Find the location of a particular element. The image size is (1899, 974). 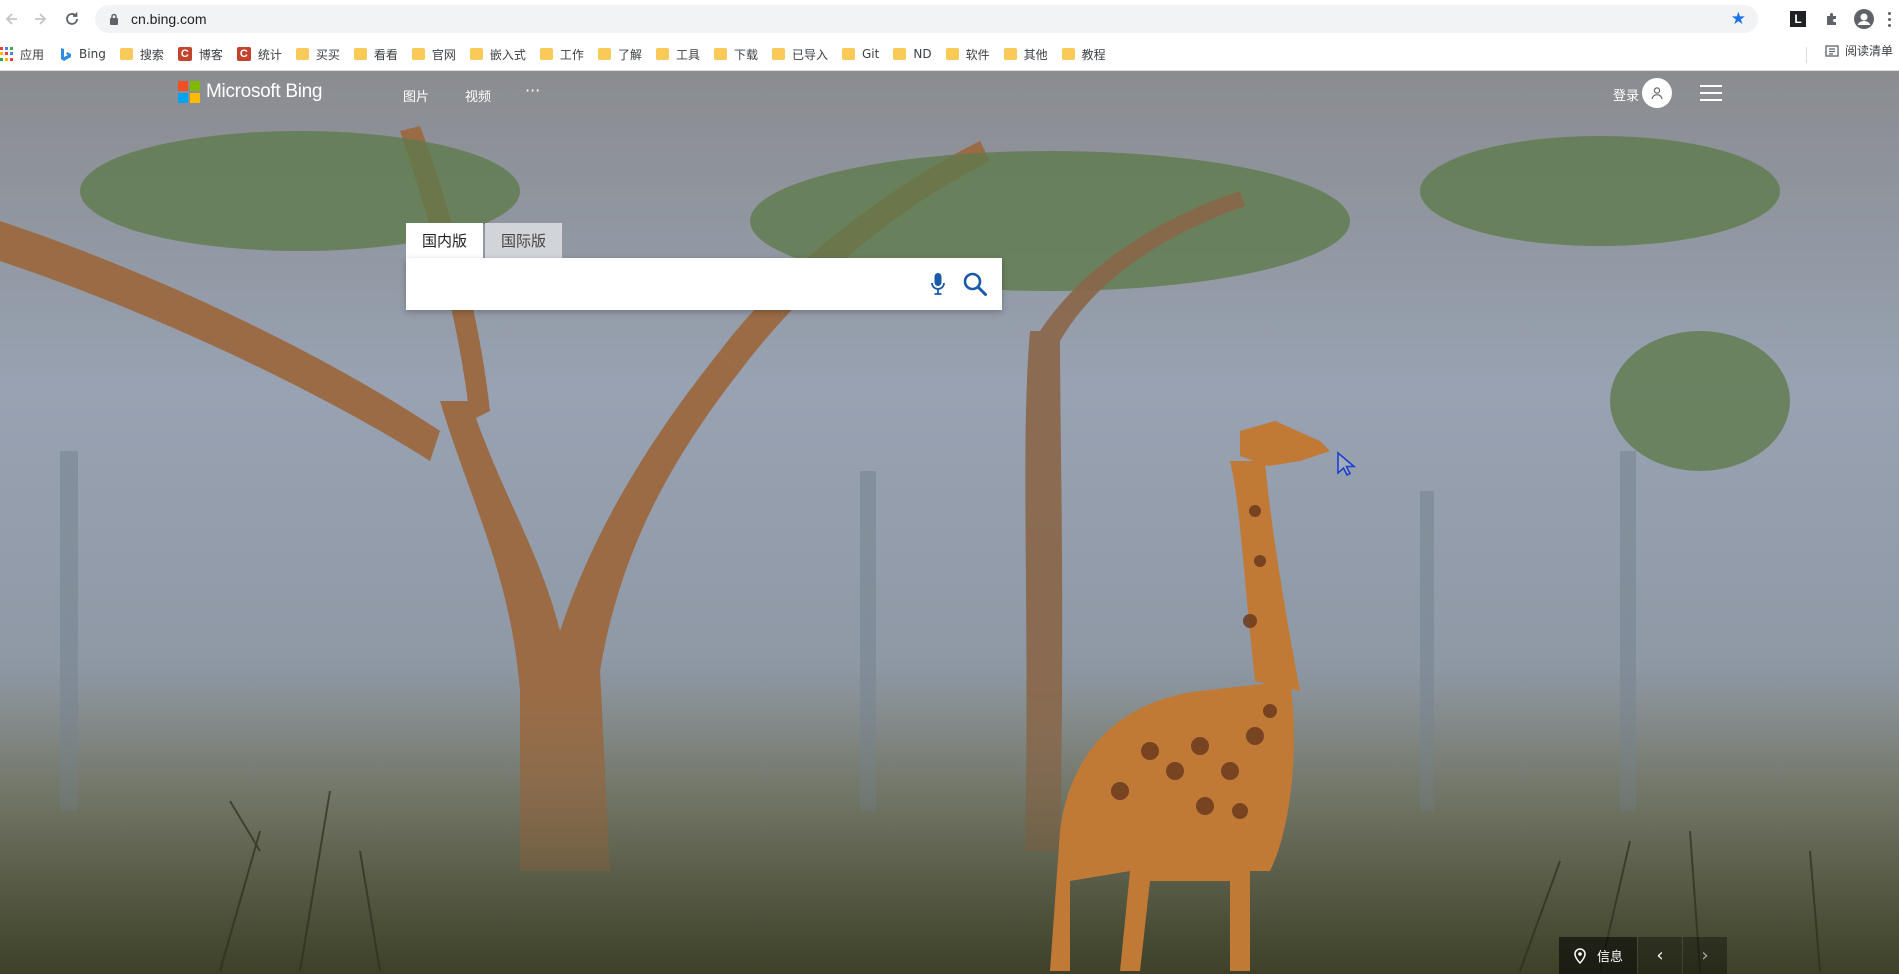

tab-international: 国际版 is located at coordinates (524, 240).